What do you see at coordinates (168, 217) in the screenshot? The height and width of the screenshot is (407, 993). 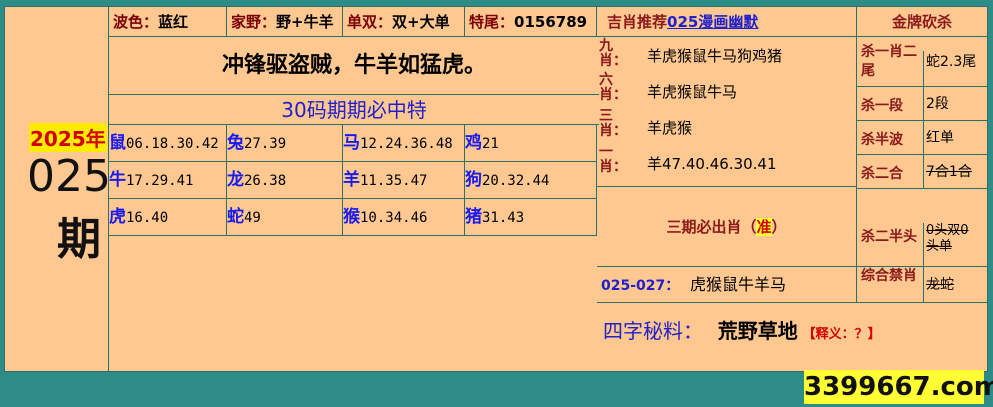 I see `zodiac-cell: 虎16.40` at bounding box center [168, 217].